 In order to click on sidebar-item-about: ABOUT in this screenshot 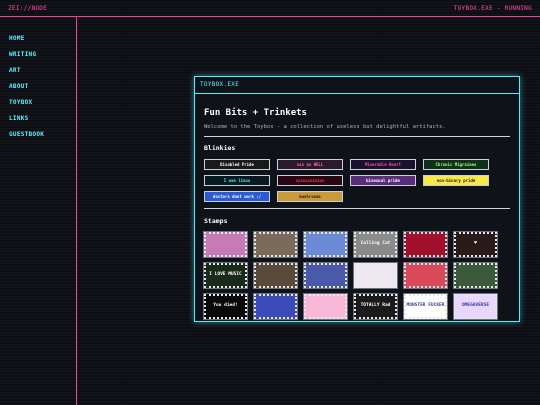, I will do `click(38, 87)`.